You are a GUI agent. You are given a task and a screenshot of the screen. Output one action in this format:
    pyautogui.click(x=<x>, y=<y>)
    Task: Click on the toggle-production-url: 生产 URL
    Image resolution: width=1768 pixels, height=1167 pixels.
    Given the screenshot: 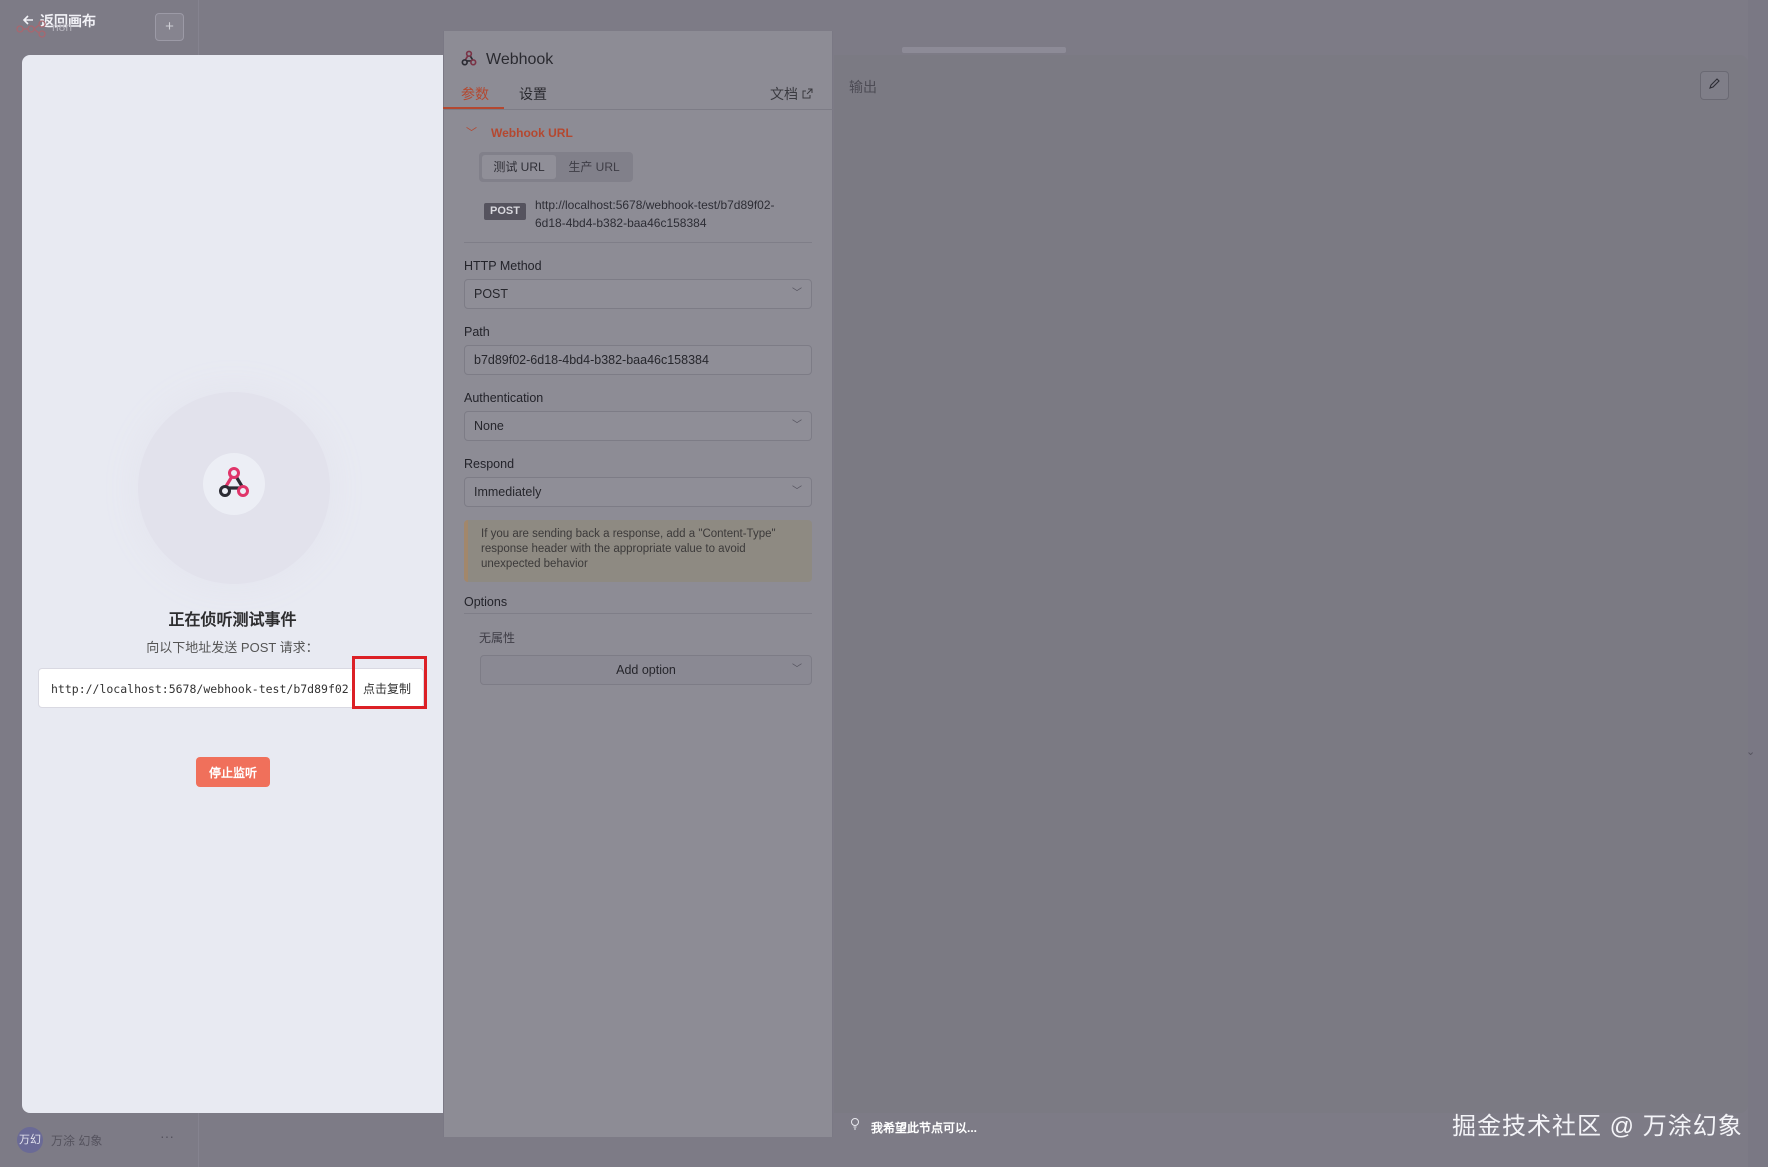 What is the action you would take?
    pyautogui.click(x=594, y=167)
    